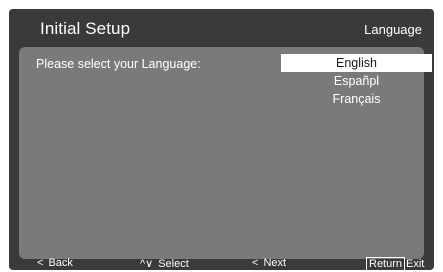  Describe the element at coordinates (393, 29) in the screenshot. I see `page-indicator: Language` at that location.